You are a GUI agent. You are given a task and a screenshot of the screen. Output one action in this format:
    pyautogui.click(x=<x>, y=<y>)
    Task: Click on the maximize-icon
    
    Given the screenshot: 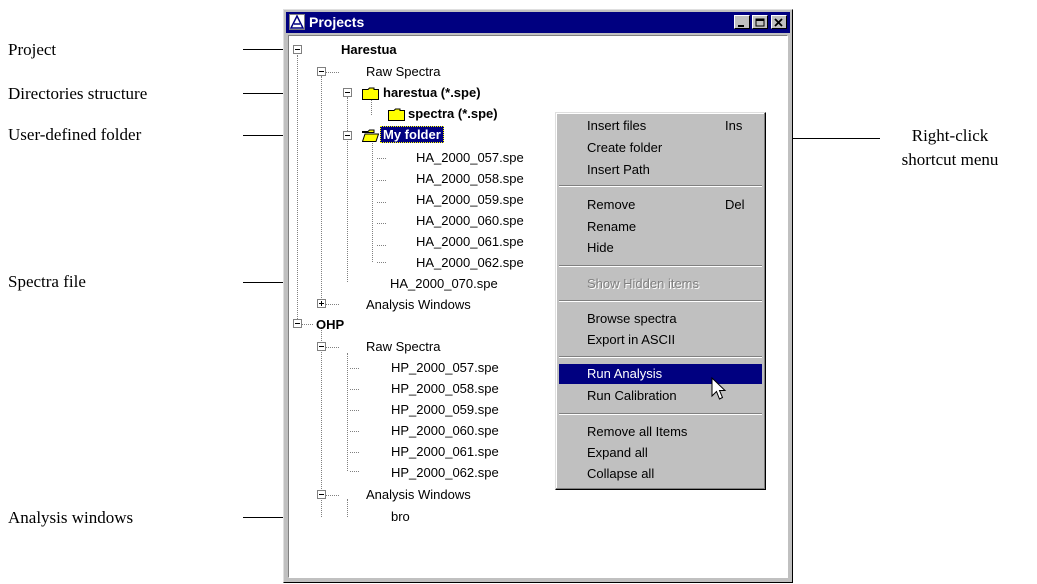 What is the action you would take?
    pyautogui.click(x=760, y=22)
    